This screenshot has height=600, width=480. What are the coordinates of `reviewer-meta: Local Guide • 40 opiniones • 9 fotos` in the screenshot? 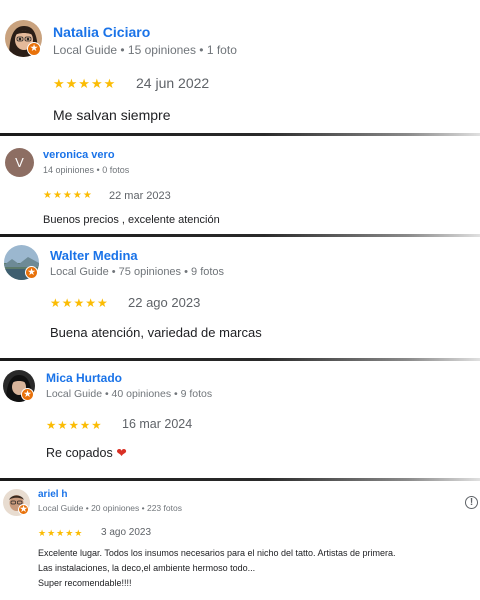 It's located at (129, 394).